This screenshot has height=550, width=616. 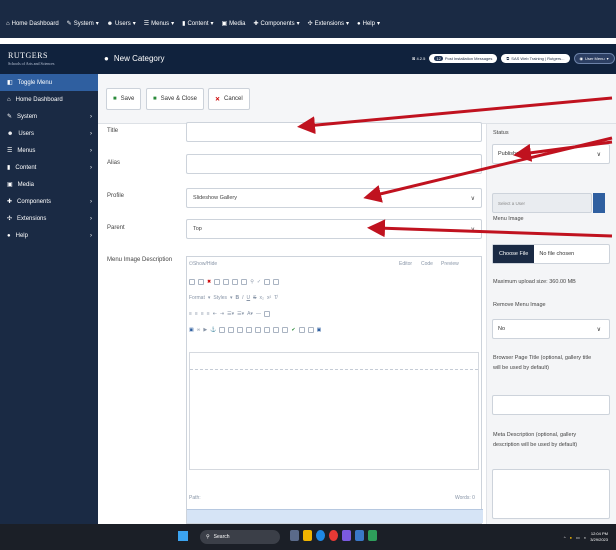 I want to click on file-explorer-icon, so click(x=307, y=535).